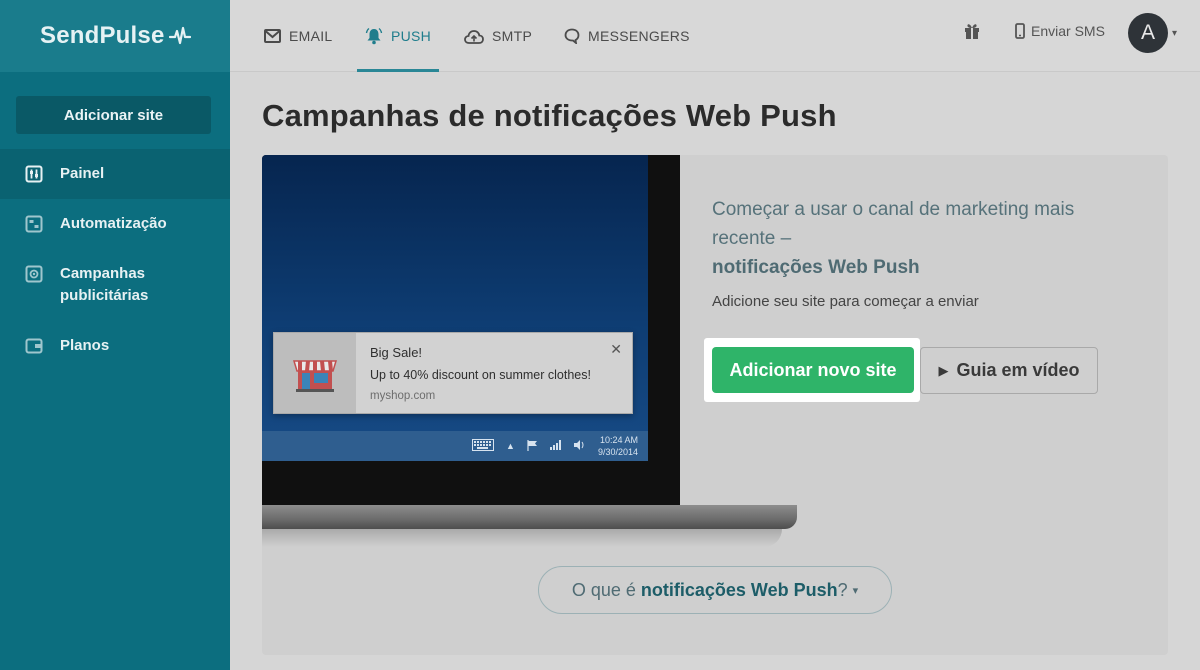  I want to click on faq-suffix: ?, so click(842, 589).